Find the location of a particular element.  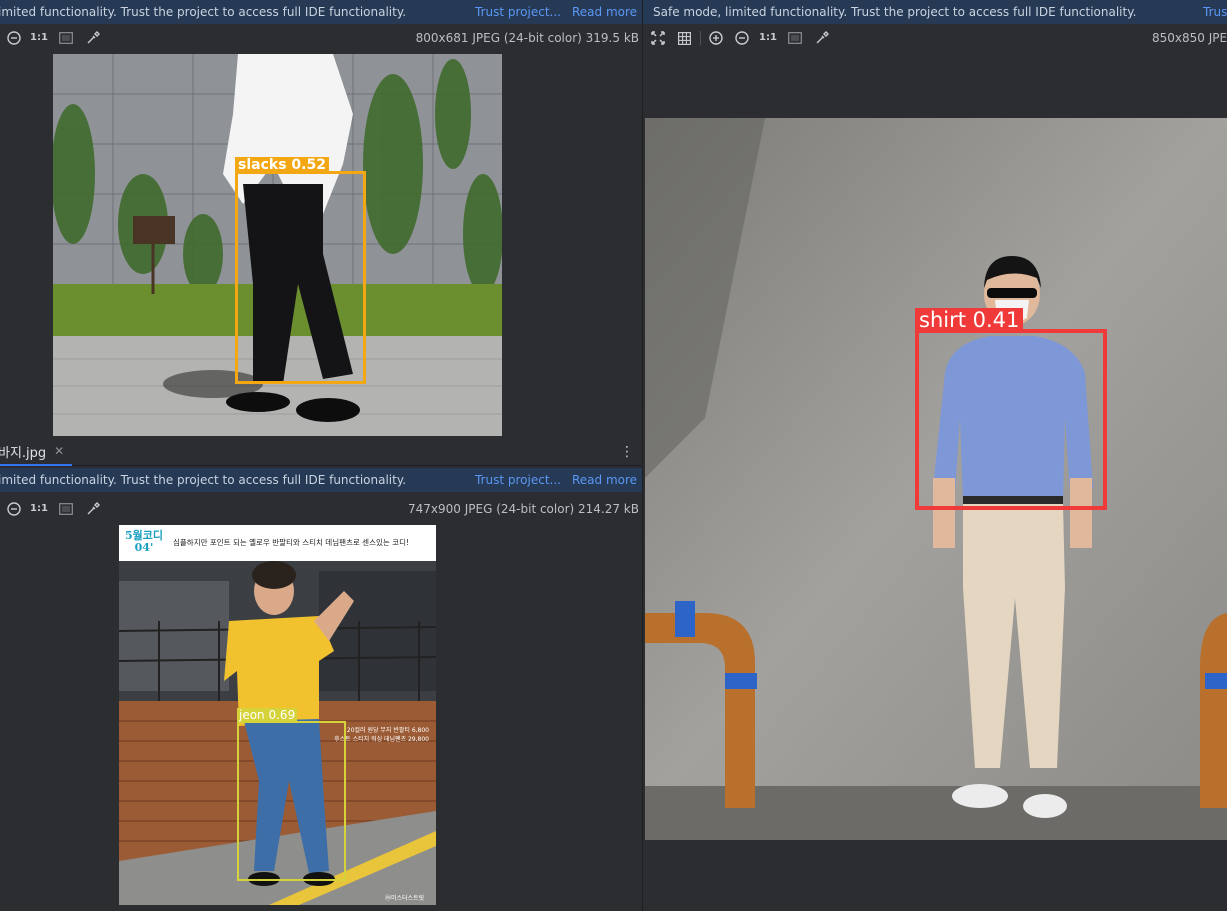

header-badge: 5월코디 04' is located at coordinates (144, 542).